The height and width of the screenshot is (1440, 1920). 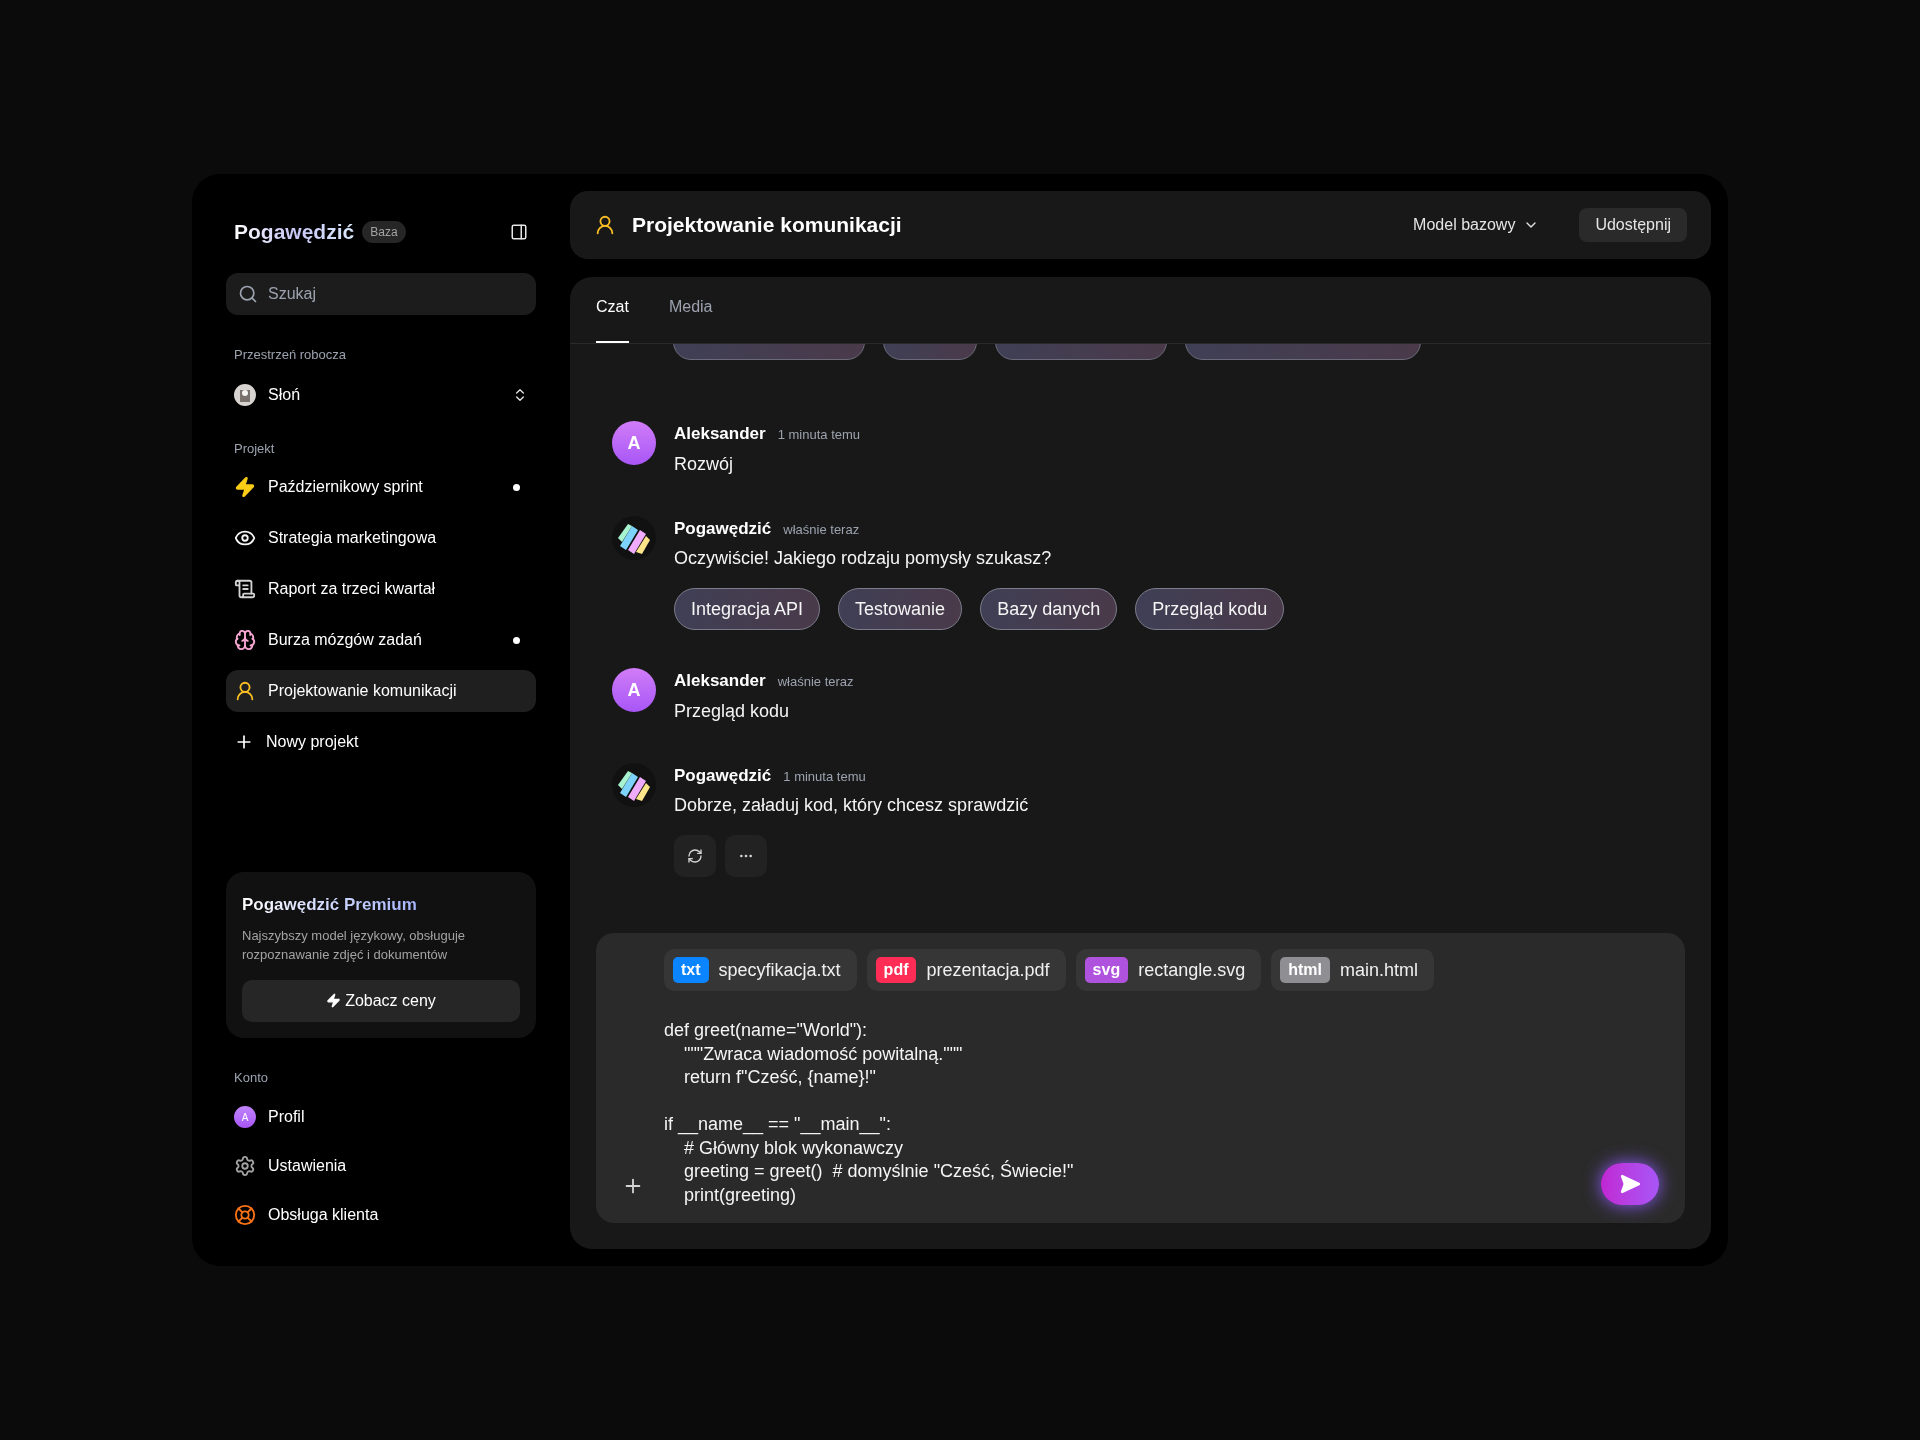 What do you see at coordinates (381, 589) in the screenshot?
I see `project-item: Raport za trzeci kwartał` at bounding box center [381, 589].